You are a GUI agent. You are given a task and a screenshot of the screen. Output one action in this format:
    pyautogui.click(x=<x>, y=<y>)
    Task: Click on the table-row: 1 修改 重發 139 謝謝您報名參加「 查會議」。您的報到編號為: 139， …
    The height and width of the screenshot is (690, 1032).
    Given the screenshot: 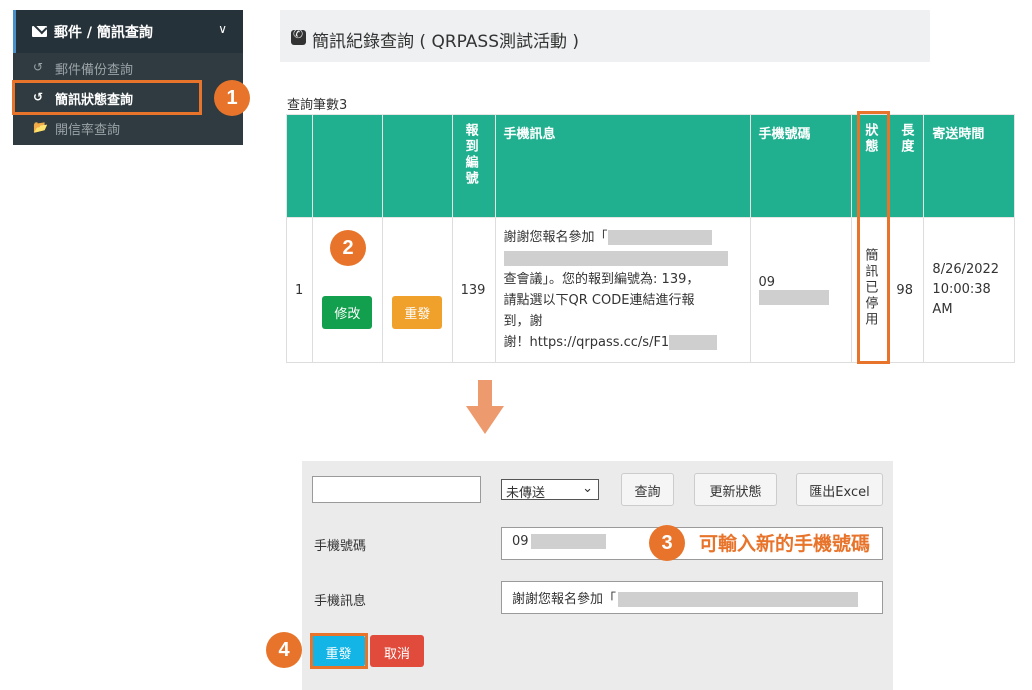 What is the action you would take?
    pyautogui.click(x=650, y=290)
    